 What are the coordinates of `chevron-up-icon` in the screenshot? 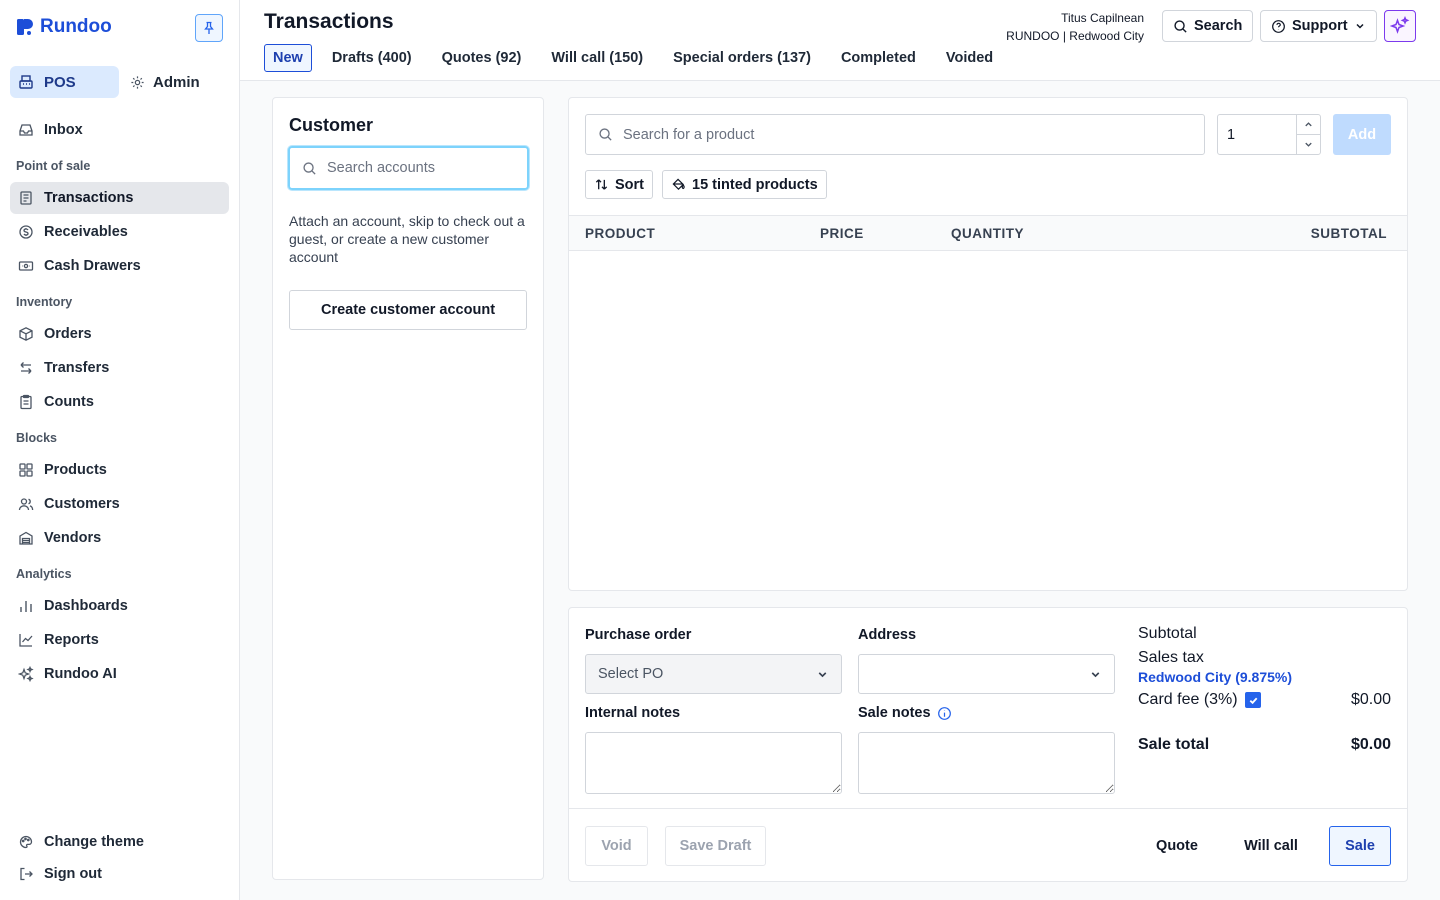 It's located at (1308, 124).